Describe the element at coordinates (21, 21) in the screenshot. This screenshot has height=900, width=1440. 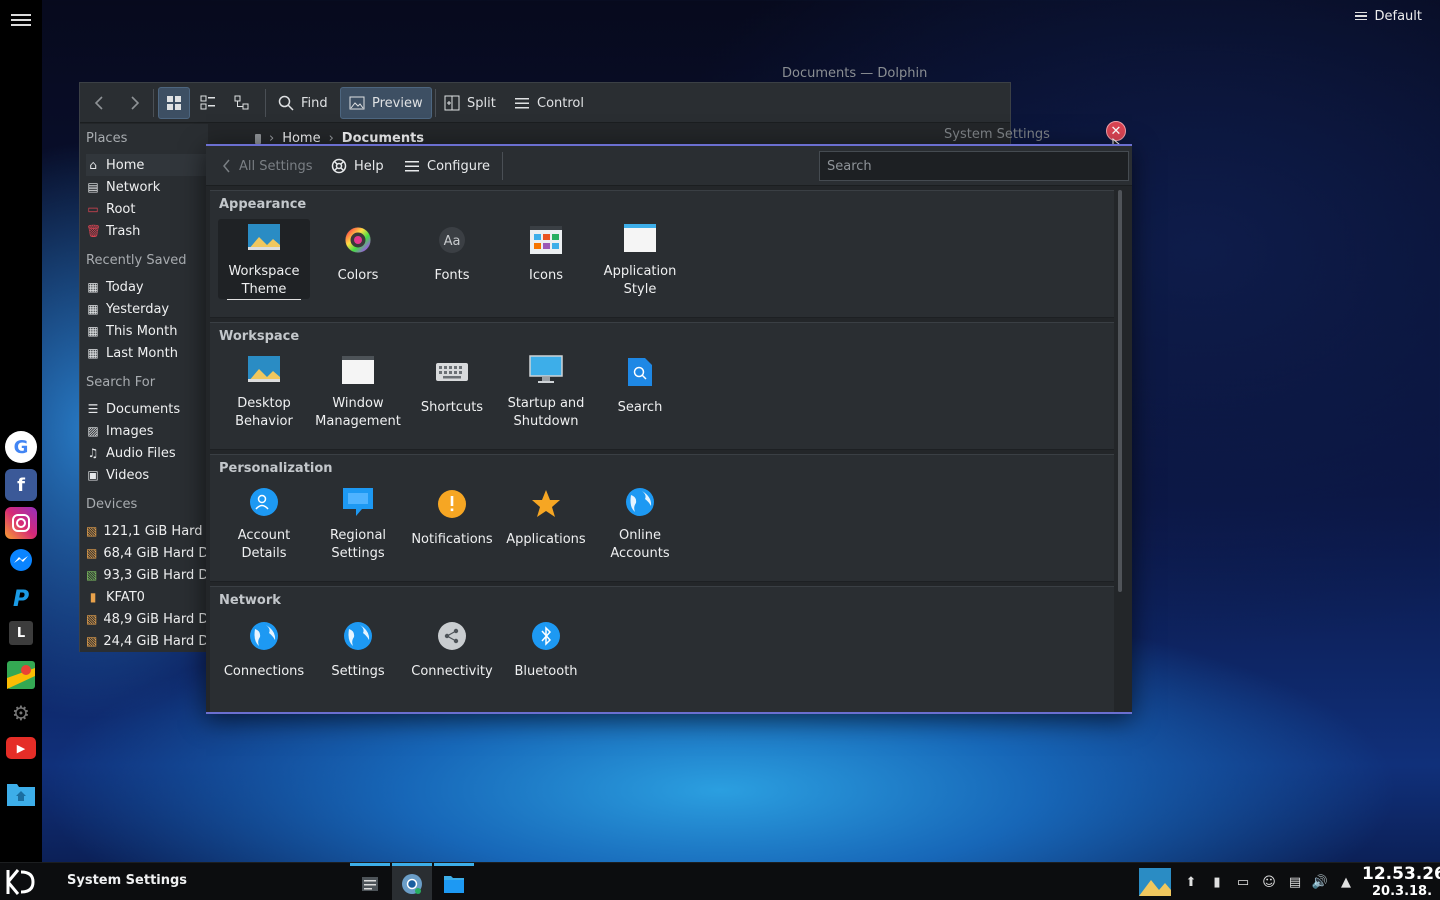
I see `application-menu-icon` at that location.